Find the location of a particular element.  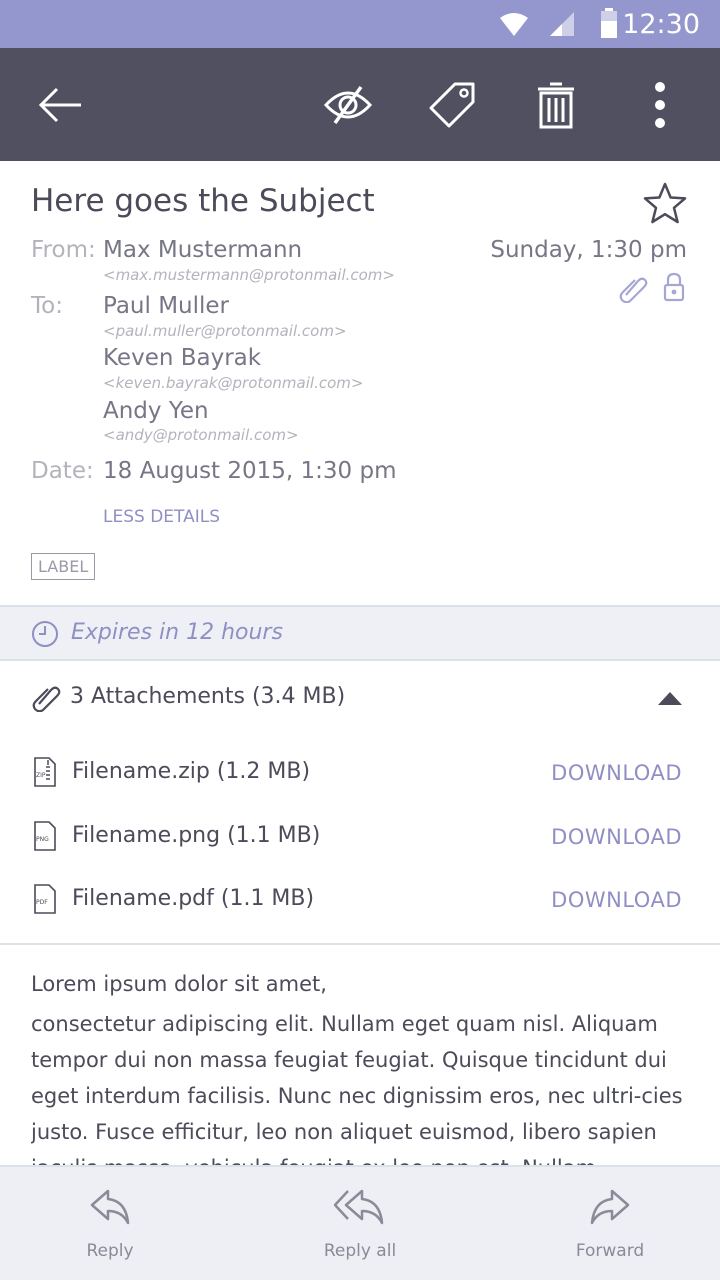

svg-text: PDF is located at coordinates (42, 902).